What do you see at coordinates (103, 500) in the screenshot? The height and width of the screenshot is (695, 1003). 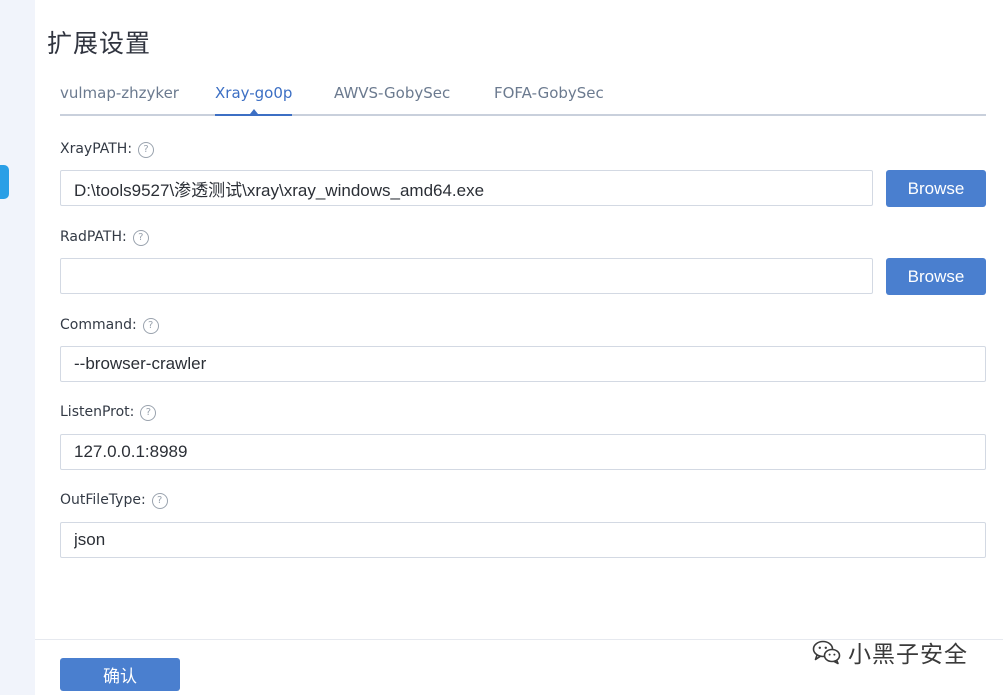 I see `out-file-type-label-text: OutFileType:` at bounding box center [103, 500].